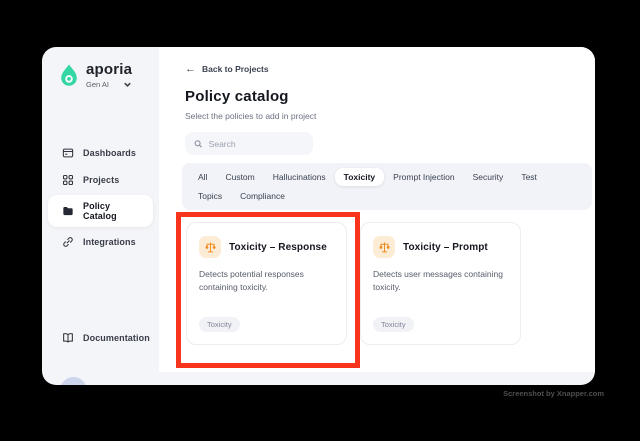  What do you see at coordinates (116, 338) in the screenshot?
I see `sidebar-item-label: Documentation` at bounding box center [116, 338].